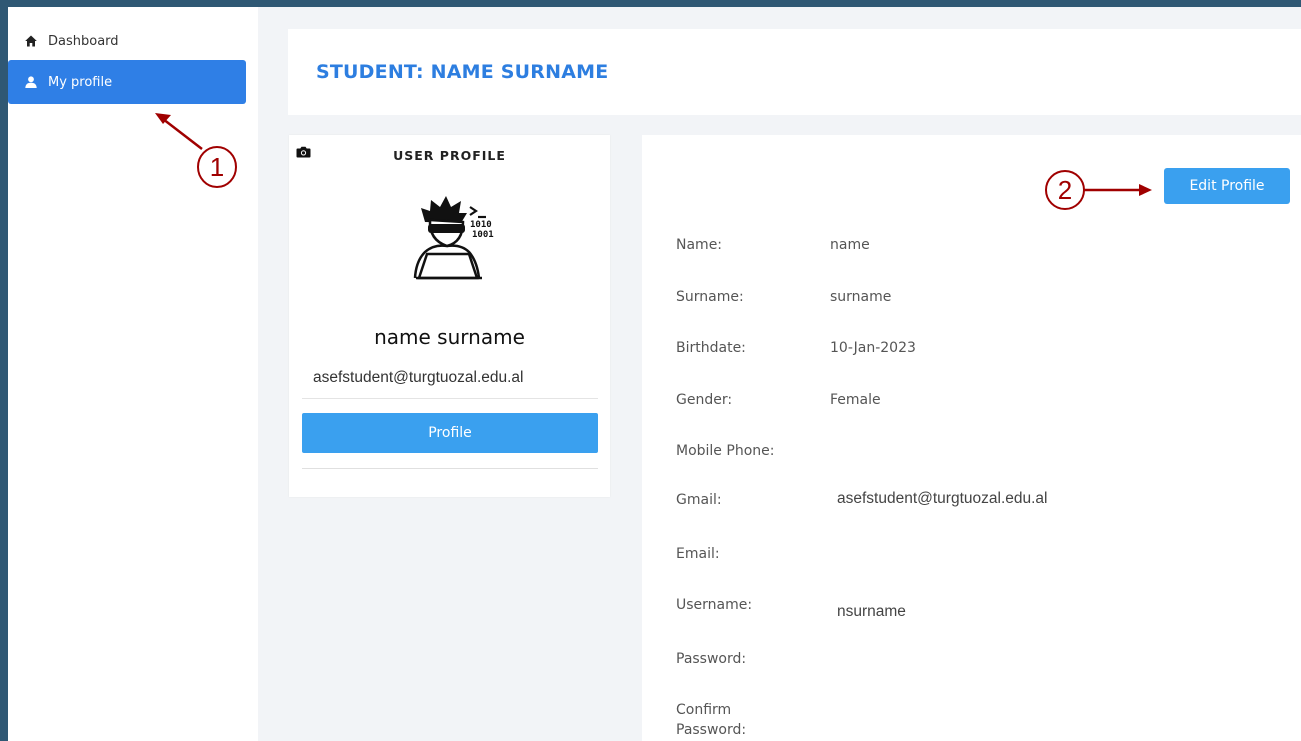 Image resolution: width=1301 pixels, height=741 pixels. What do you see at coordinates (31, 82) in the screenshot?
I see `user-icon` at bounding box center [31, 82].